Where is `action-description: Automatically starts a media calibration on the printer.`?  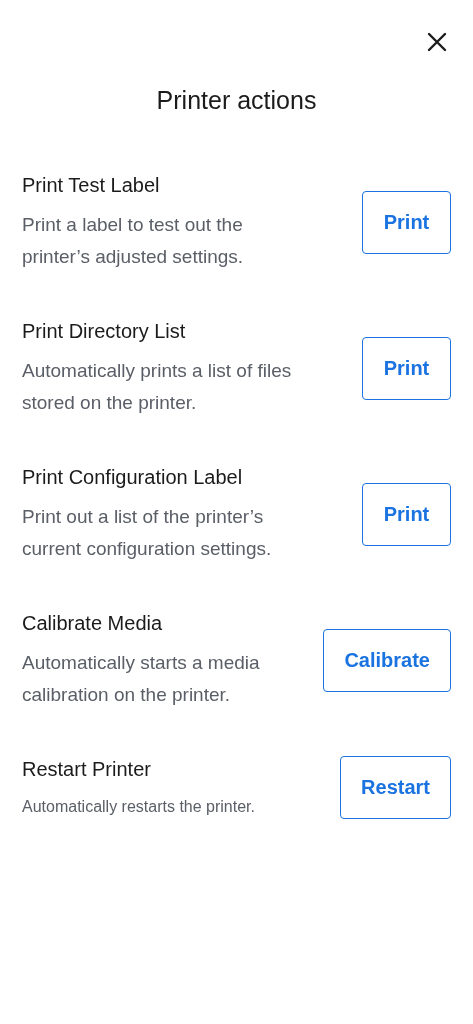 action-description: Automatically starts a media calibration on the printer. is located at coordinates (141, 679).